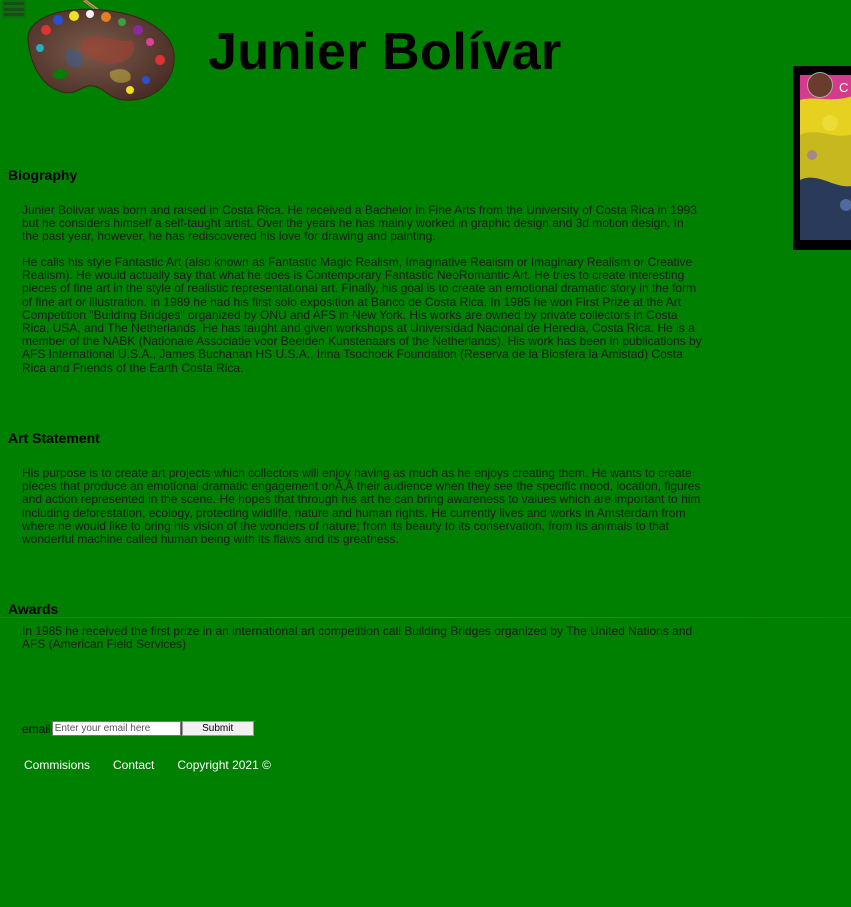 This screenshot has width=851, height=907. What do you see at coordinates (217, 728) in the screenshot?
I see `submit-button: Submit` at bounding box center [217, 728].